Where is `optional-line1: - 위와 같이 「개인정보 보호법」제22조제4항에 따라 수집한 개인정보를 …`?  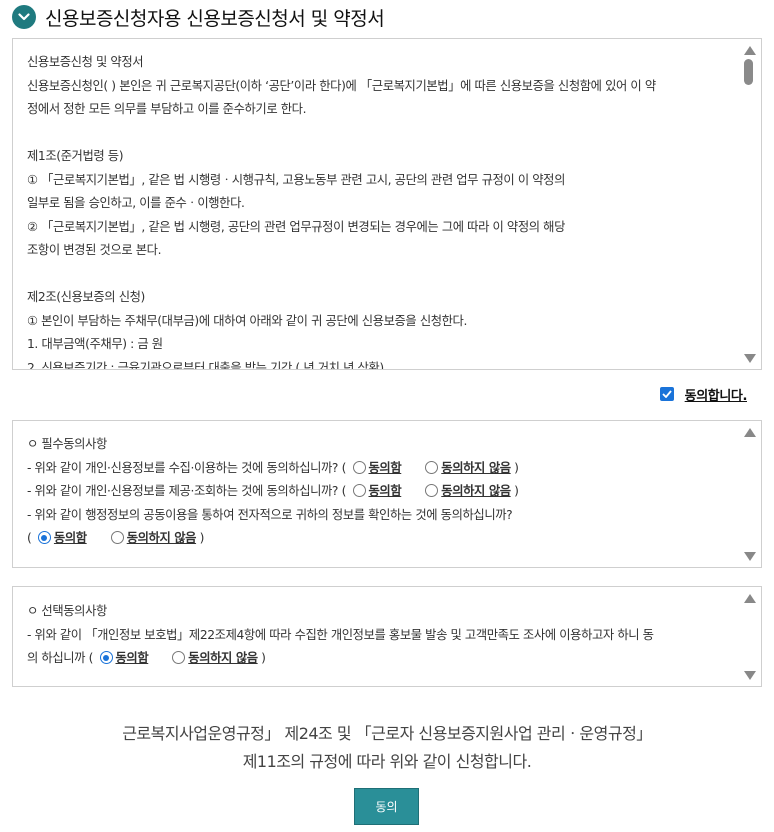
optional-line1: - 위와 같이 「개인정보 보호법」제22조제4항에 따라 수집한 개인정보를 … is located at coordinates (340, 634).